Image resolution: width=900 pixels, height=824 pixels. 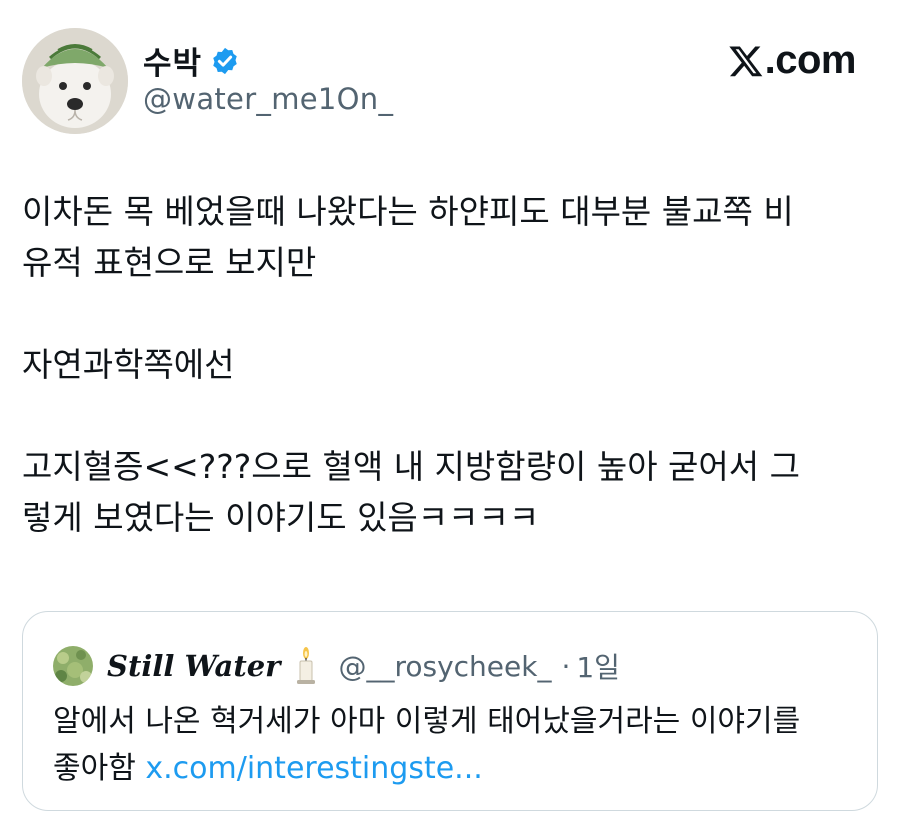 I want to click on quote-line: 알에서 나온 혁거세가 아마 이렇게 태어났을거라는 이야기를, so click(x=427, y=721).